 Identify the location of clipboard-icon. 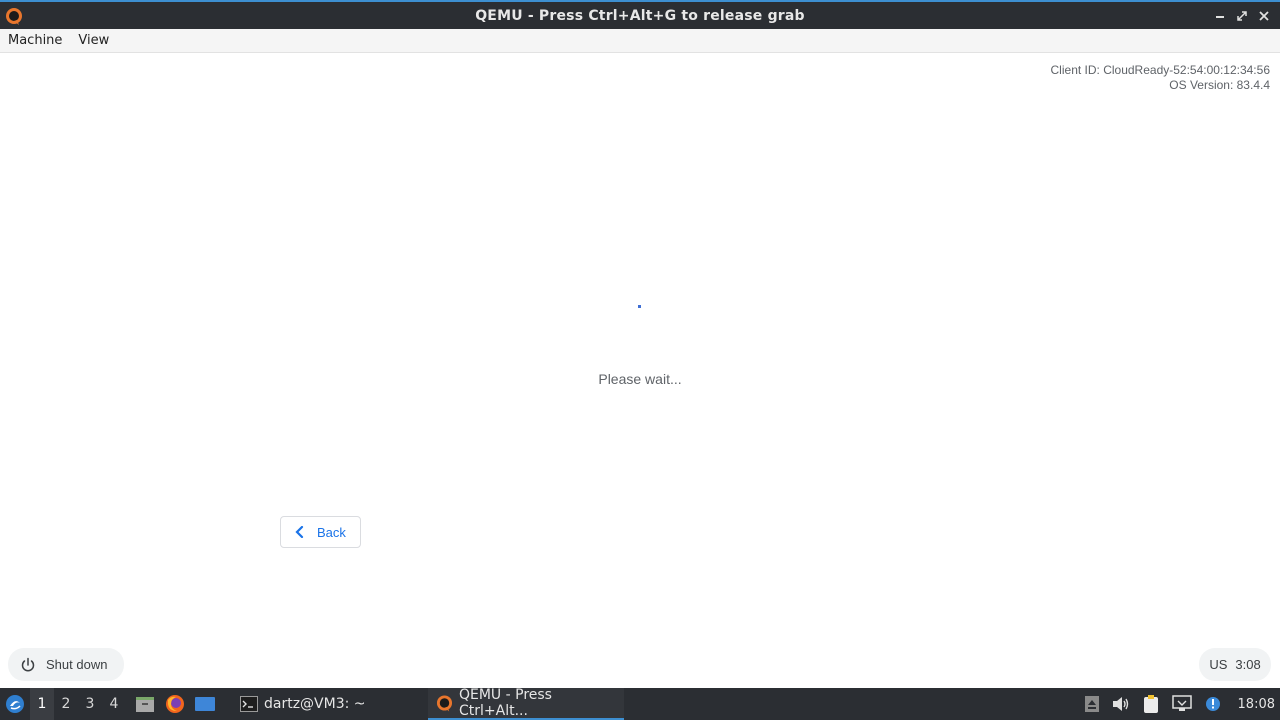
(1151, 704).